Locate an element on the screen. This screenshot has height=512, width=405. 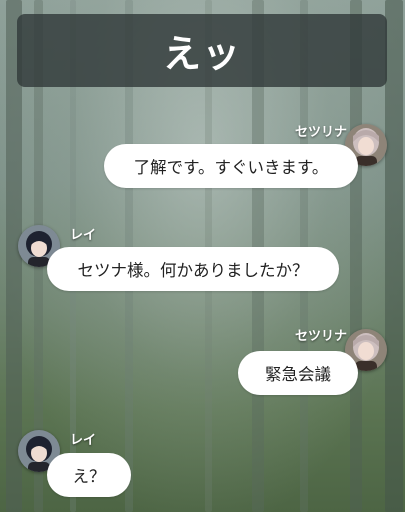
message-bubble: セツナ様。何かありましたか？ is located at coordinates (193, 269).